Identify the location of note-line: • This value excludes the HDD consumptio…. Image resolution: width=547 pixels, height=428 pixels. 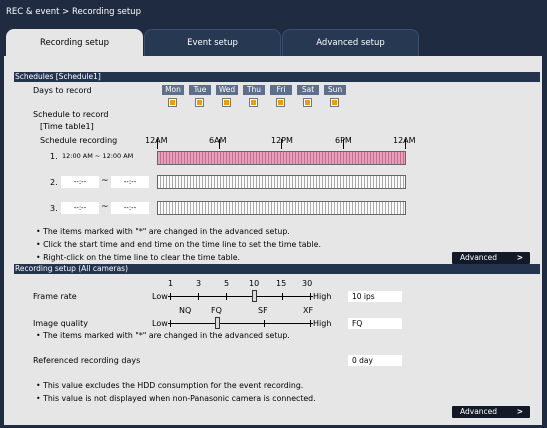
(170, 385).